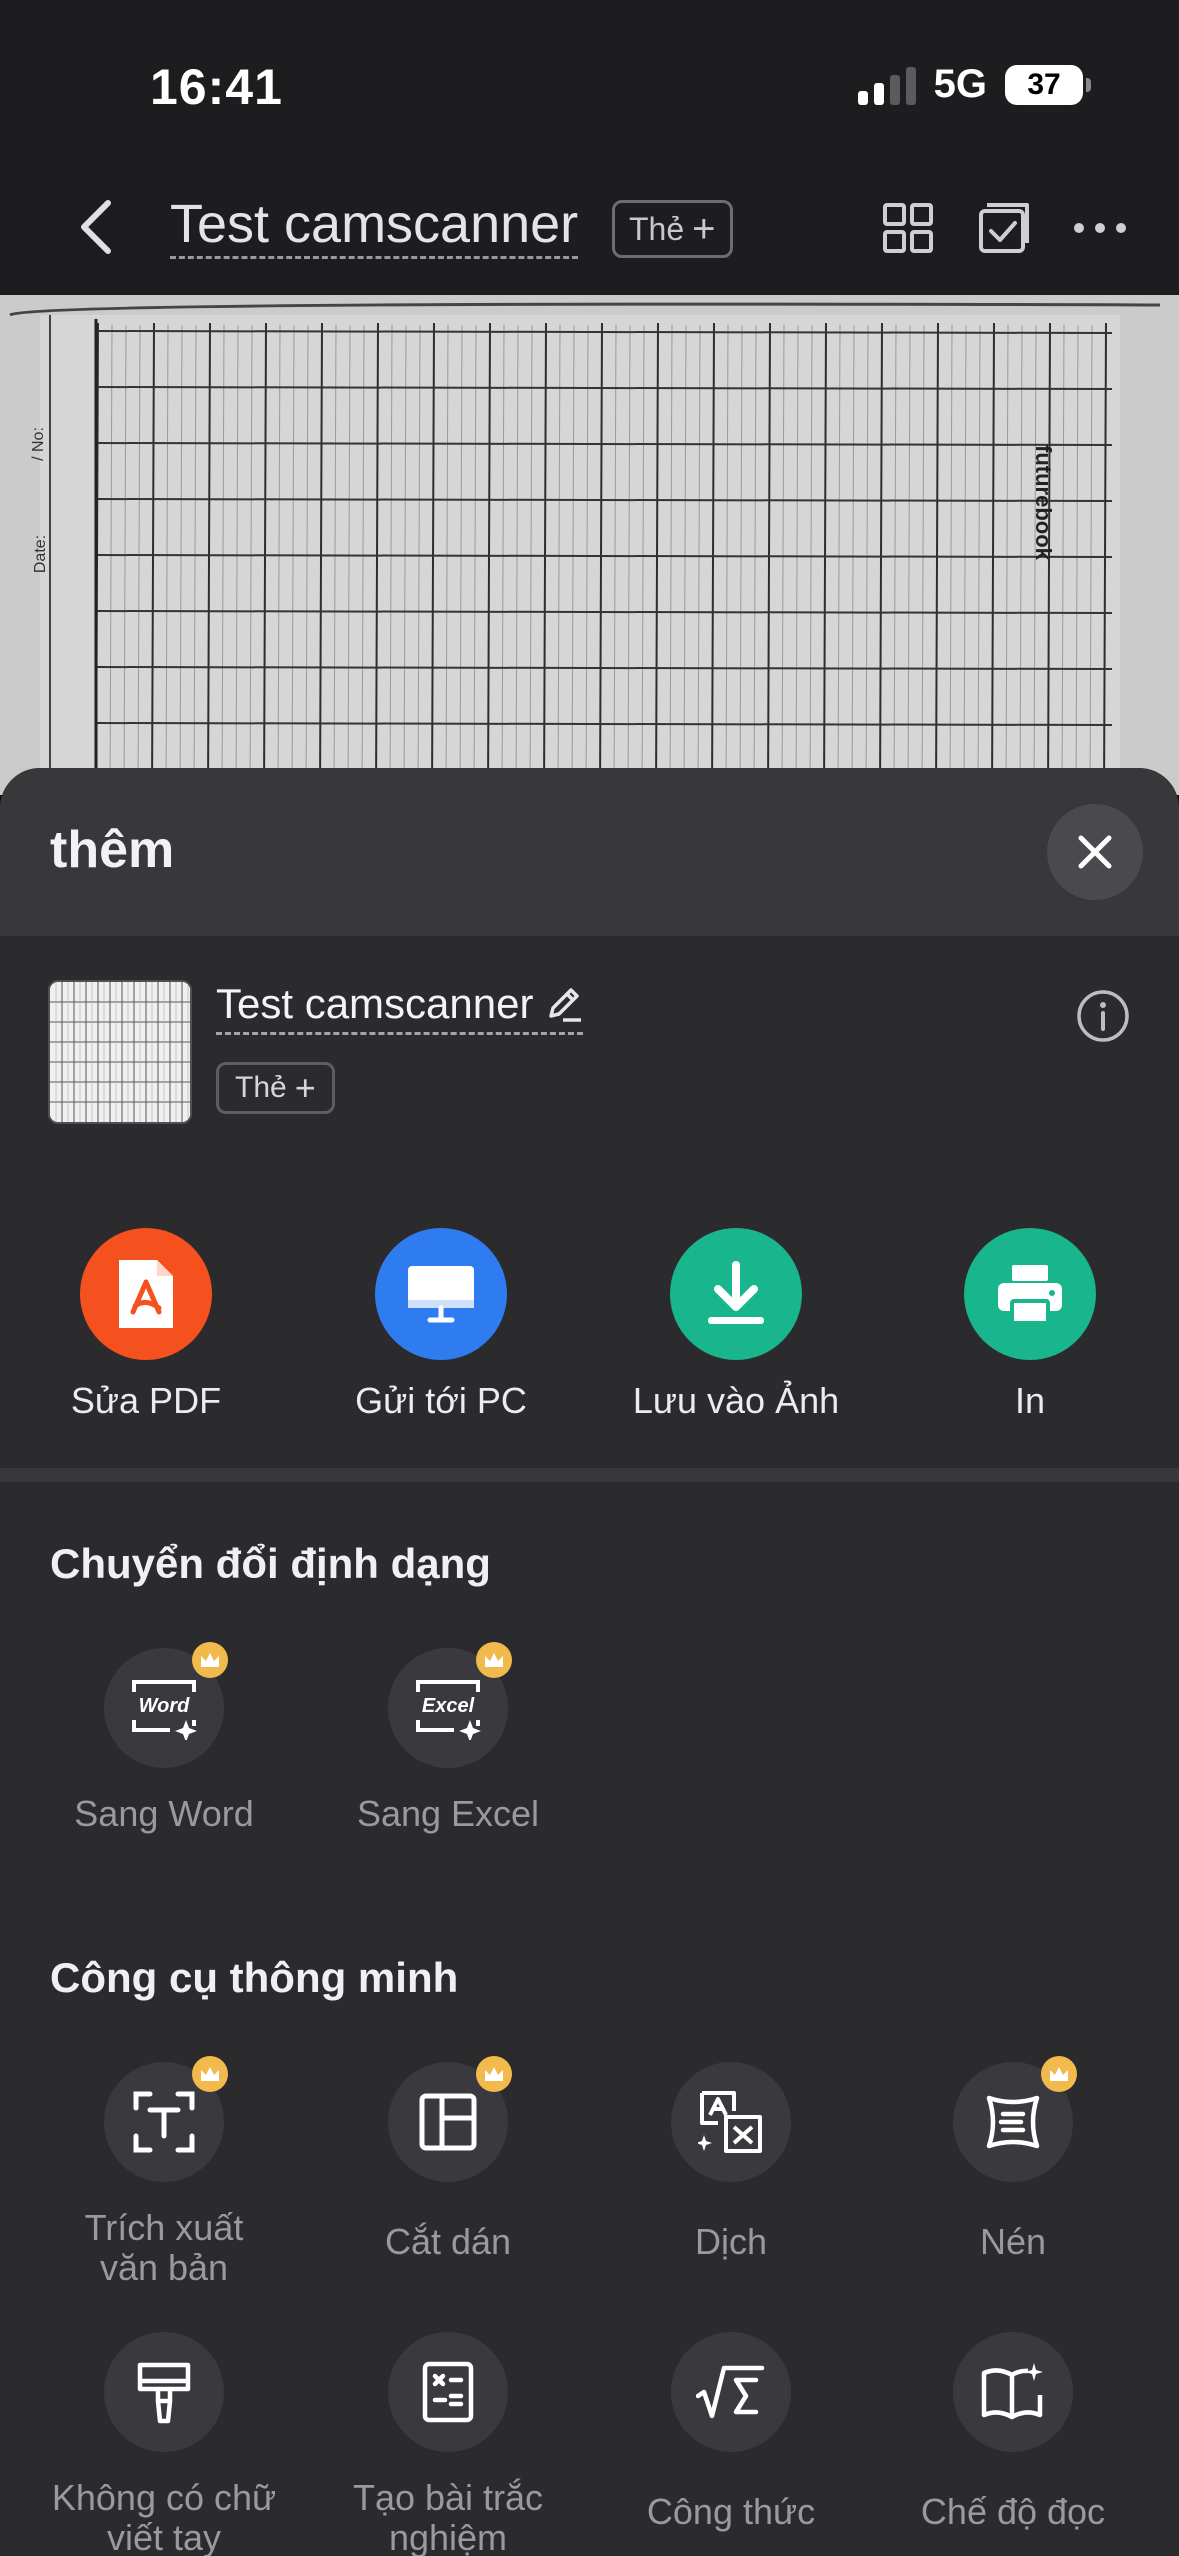  I want to click on battery-icon: 37, so click(1048, 84).